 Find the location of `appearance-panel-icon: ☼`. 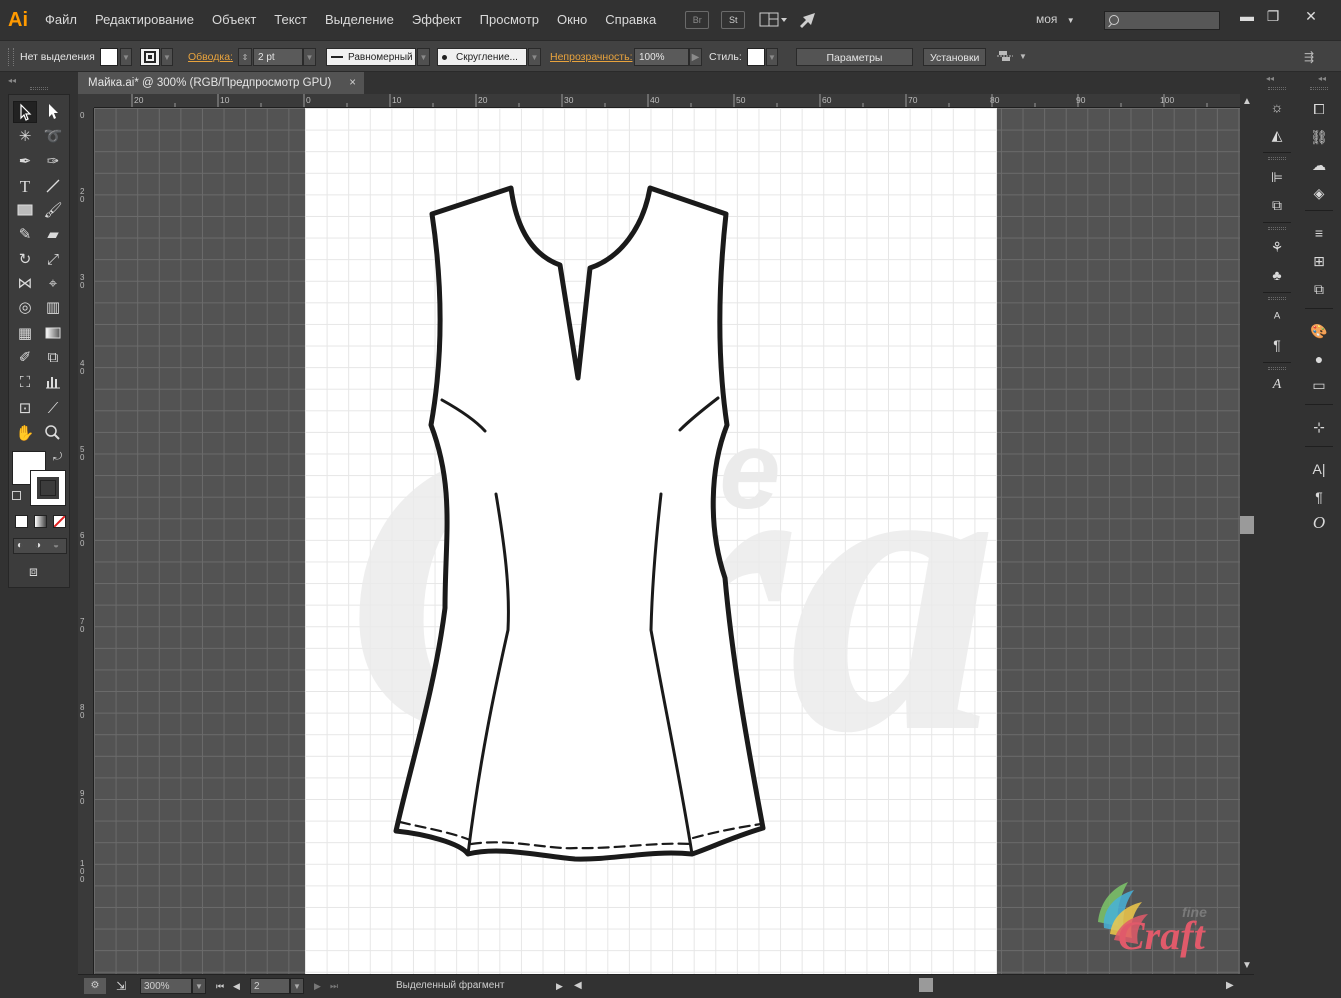

appearance-panel-icon: ☼ is located at coordinates (1277, 107).